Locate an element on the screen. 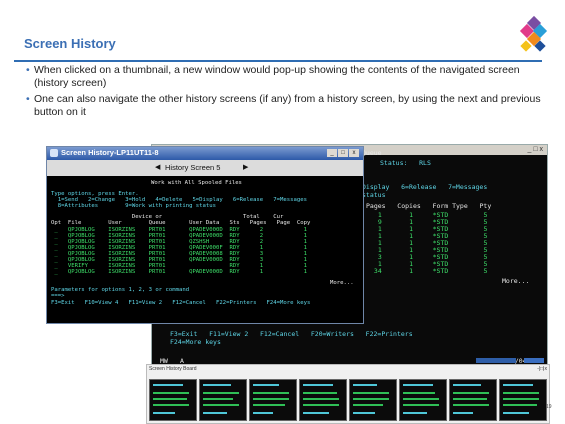 Image resolution: width=565 pixels, height=424 pixels. status-line: Status: RLS is located at coordinates (405, 163).